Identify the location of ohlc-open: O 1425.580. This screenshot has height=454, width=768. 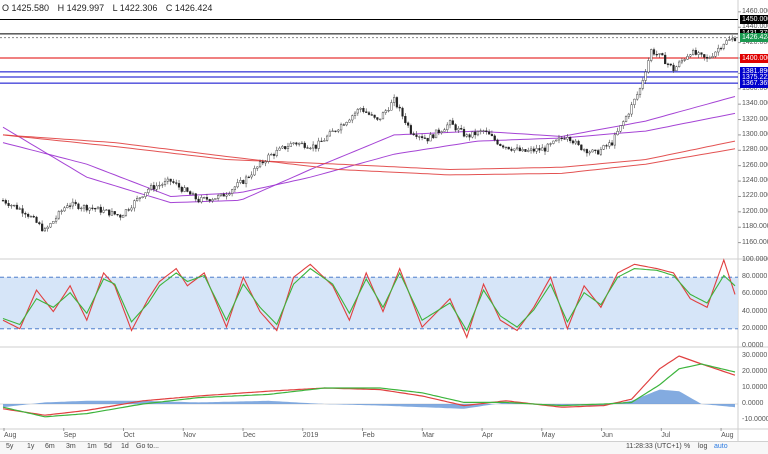
(26, 8).